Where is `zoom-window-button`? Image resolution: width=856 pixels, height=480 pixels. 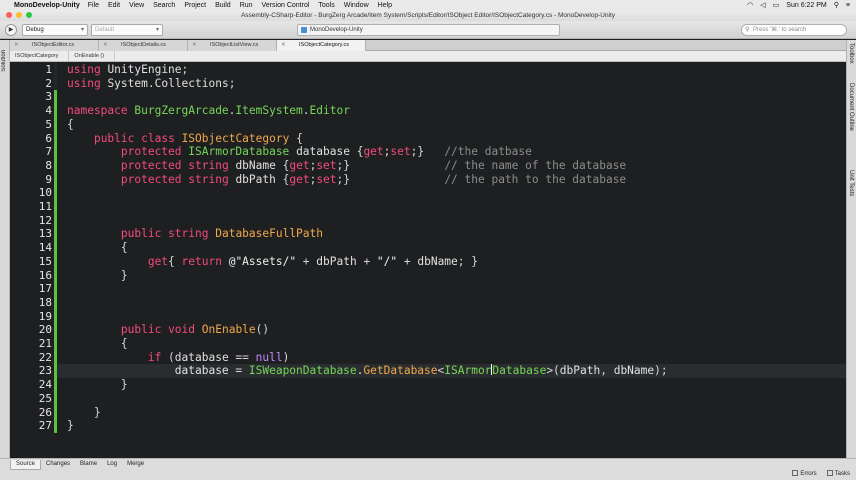
zoom-window-button is located at coordinates (29, 15).